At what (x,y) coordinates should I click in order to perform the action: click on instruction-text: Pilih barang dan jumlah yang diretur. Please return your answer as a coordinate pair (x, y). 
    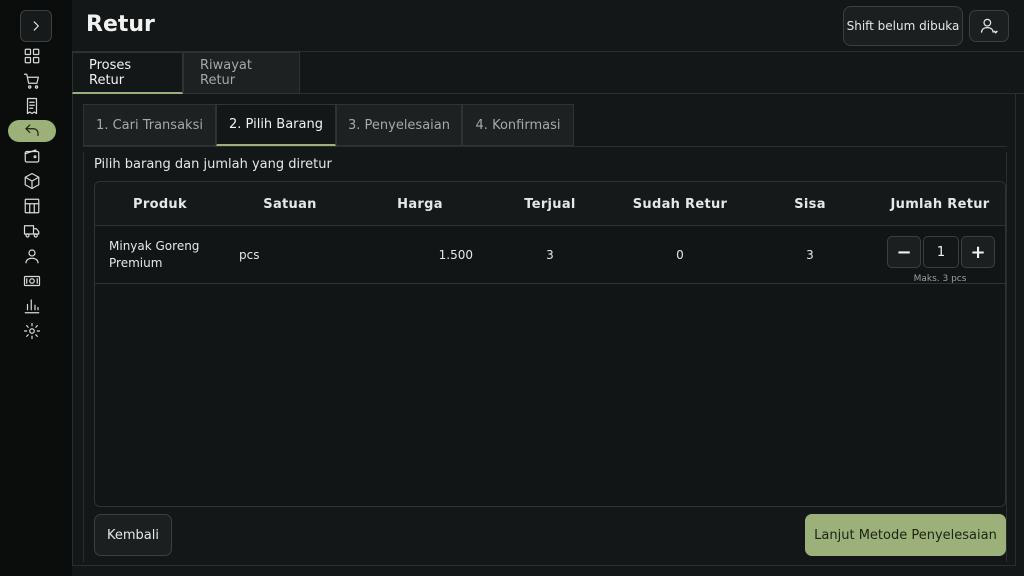
    Looking at the image, I should click on (213, 164).